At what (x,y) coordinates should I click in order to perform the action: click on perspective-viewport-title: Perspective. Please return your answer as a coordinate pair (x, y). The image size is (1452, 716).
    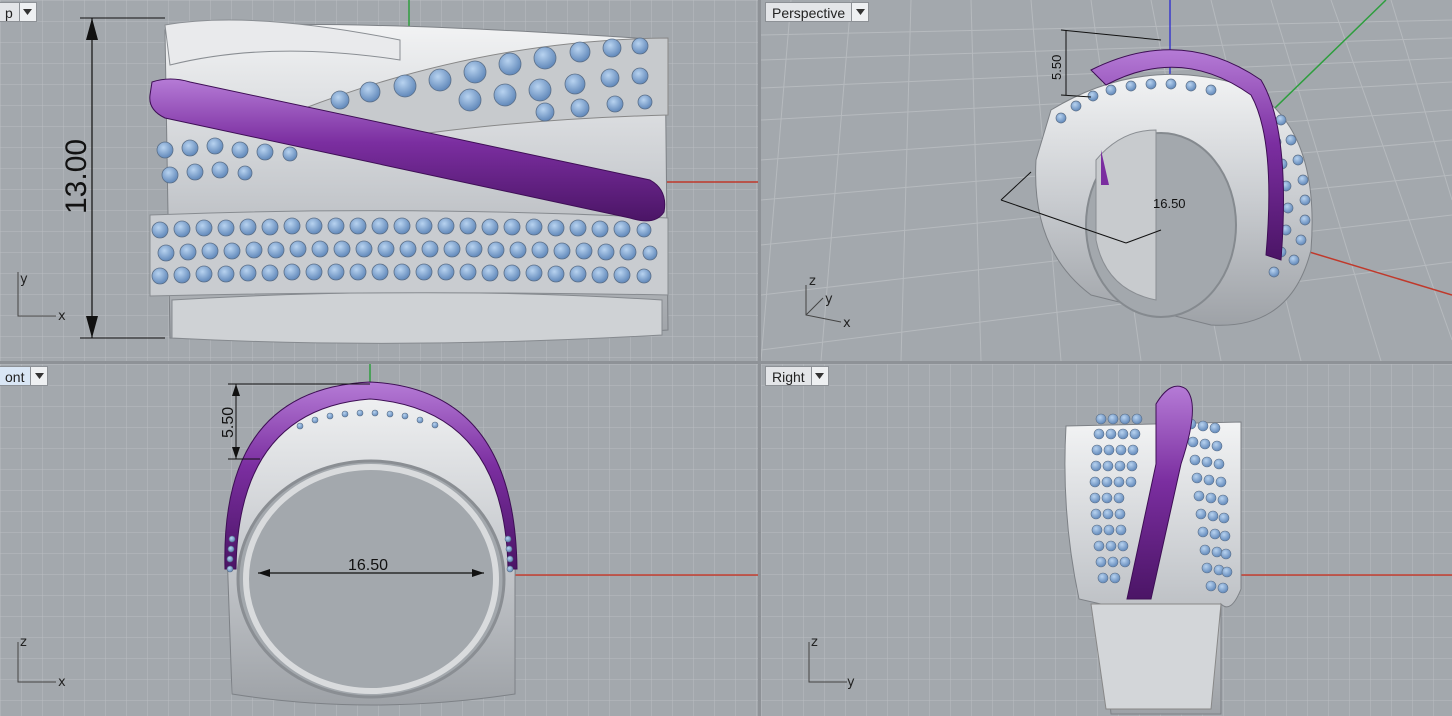
    Looking at the image, I should click on (809, 13).